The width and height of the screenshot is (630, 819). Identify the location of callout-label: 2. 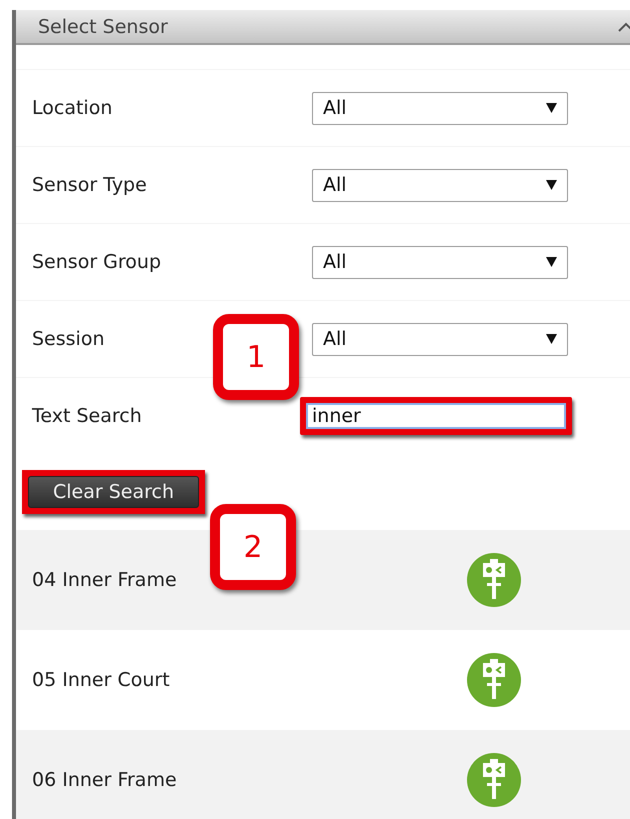
(253, 547).